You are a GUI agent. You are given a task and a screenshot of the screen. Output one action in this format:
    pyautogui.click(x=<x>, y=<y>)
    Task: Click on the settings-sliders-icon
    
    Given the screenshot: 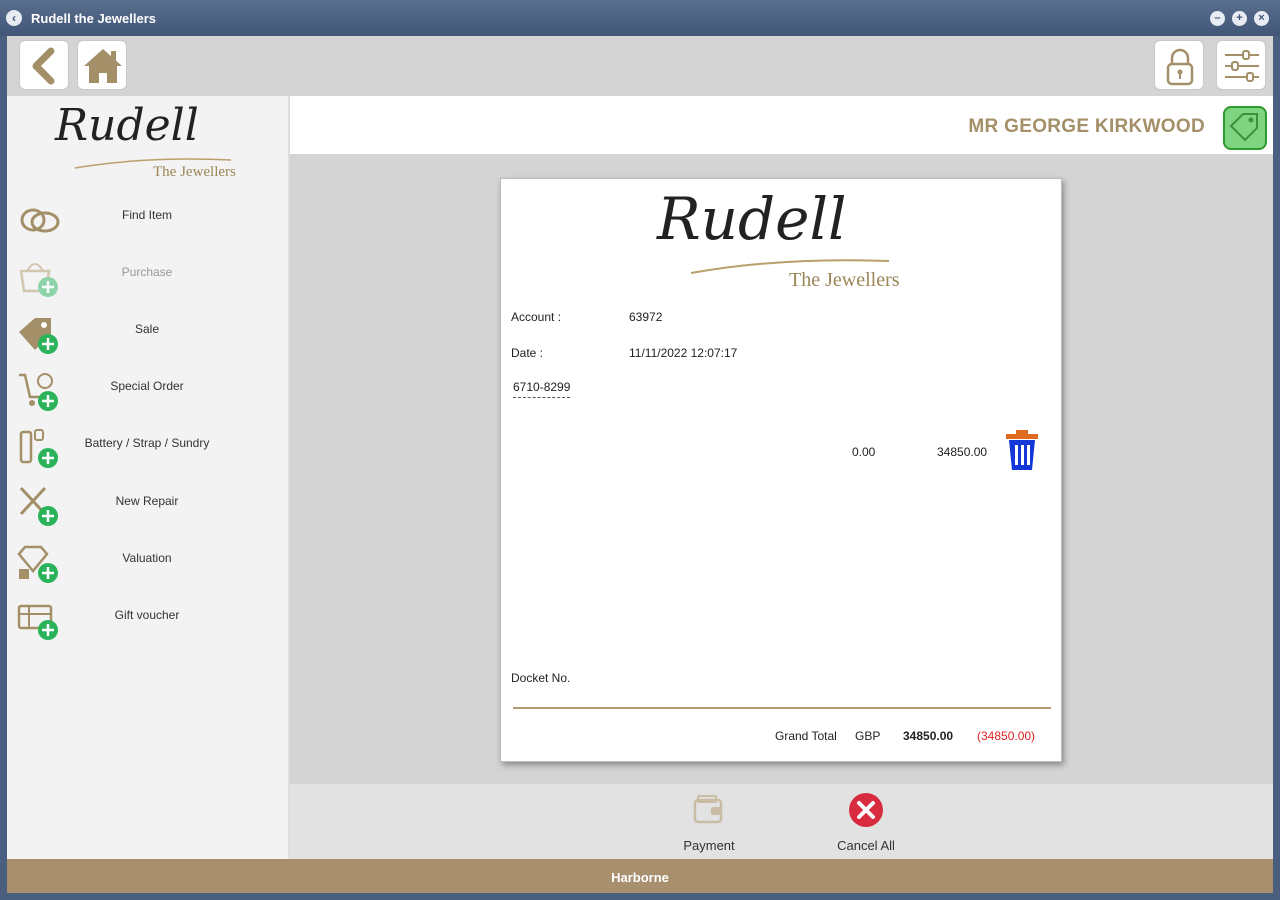 What is the action you would take?
    pyautogui.click(x=1242, y=66)
    